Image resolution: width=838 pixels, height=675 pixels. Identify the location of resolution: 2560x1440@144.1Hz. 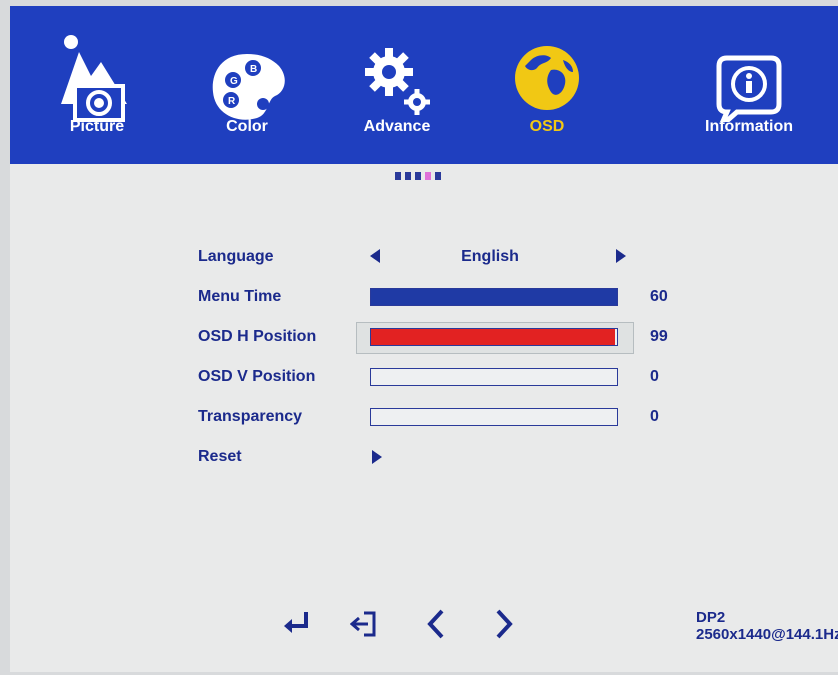
(767, 634).